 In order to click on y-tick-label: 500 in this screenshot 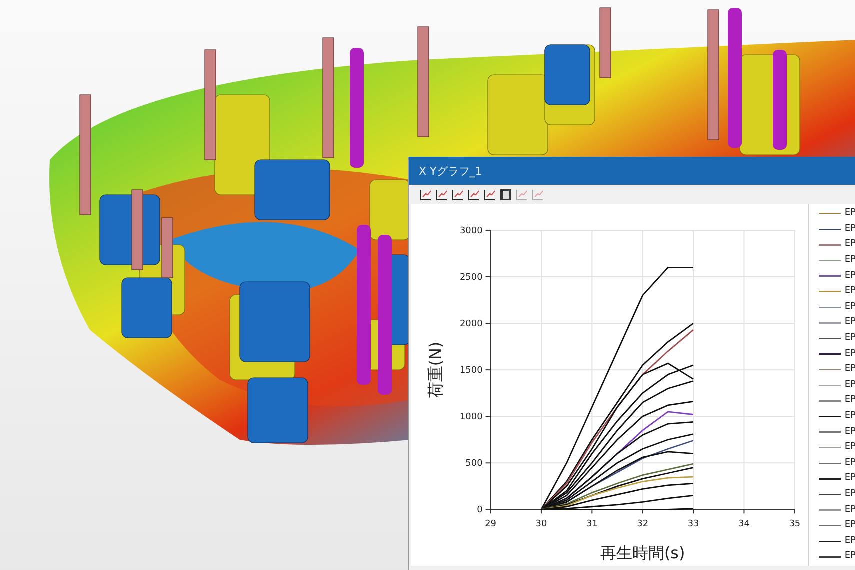, I will do `click(474, 464)`.